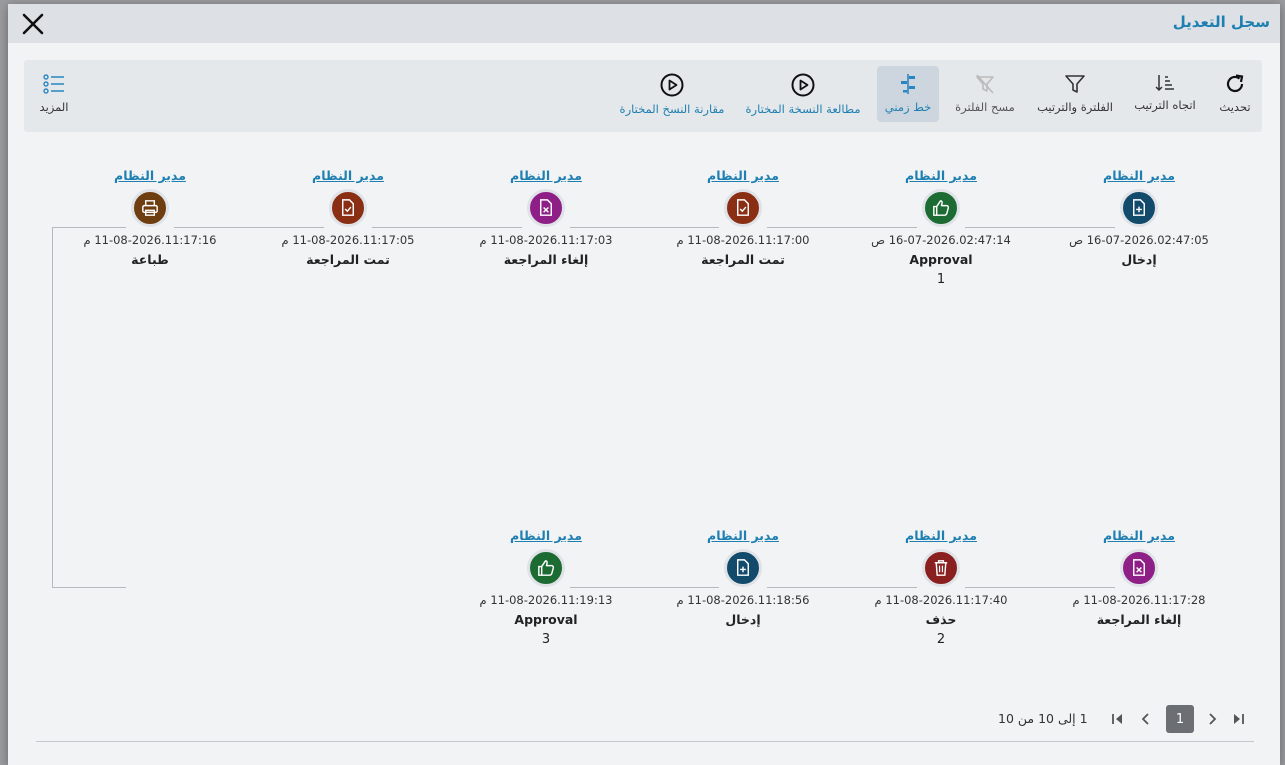 This screenshot has width=1285, height=765. What do you see at coordinates (54, 107) in the screenshot?
I see `more-label: المزيد` at bounding box center [54, 107].